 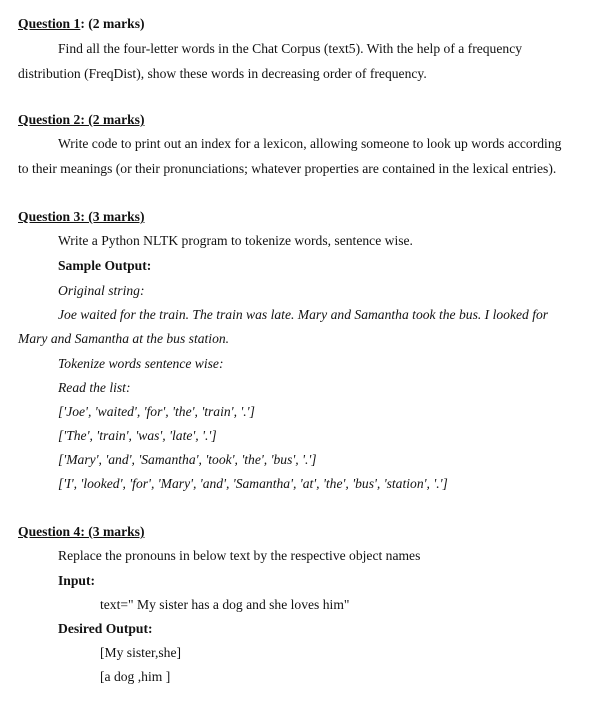 What do you see at coordinates (141, 652) in the screenshot?
I see `desired-output-item: [My sister,she]` at bounding box center [141, 652].